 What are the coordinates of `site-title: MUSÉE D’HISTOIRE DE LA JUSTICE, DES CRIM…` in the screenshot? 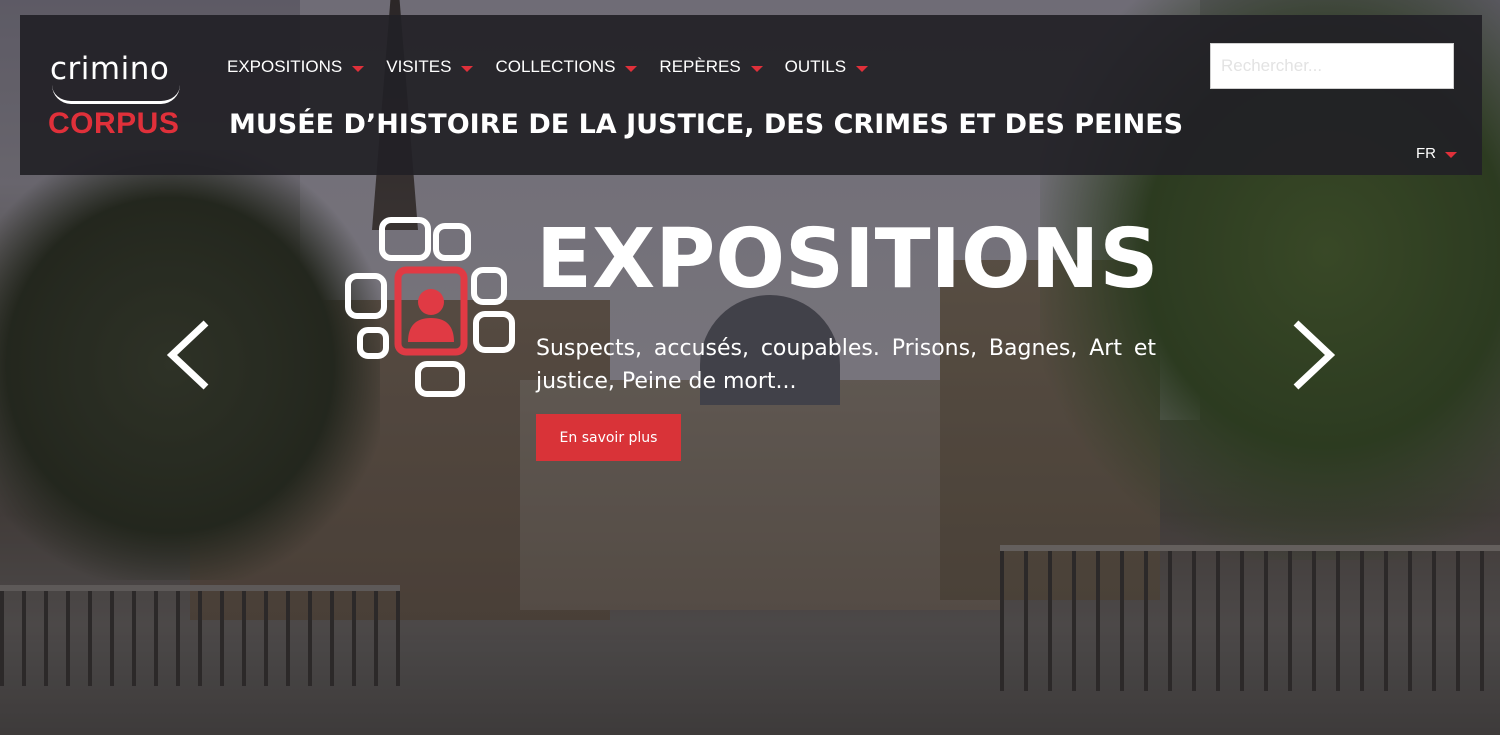 It's located at (706, 124).